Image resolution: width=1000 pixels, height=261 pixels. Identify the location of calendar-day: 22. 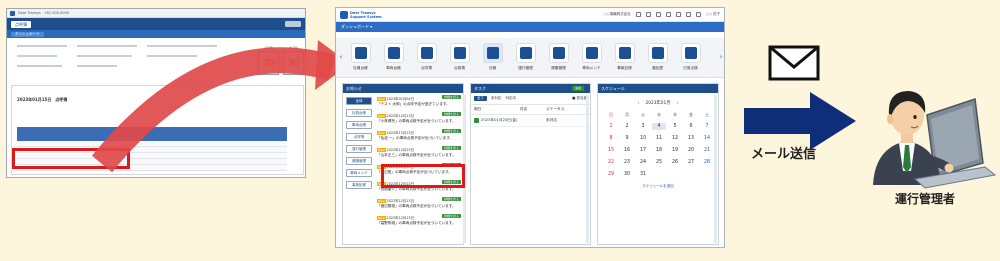
(611, 162).